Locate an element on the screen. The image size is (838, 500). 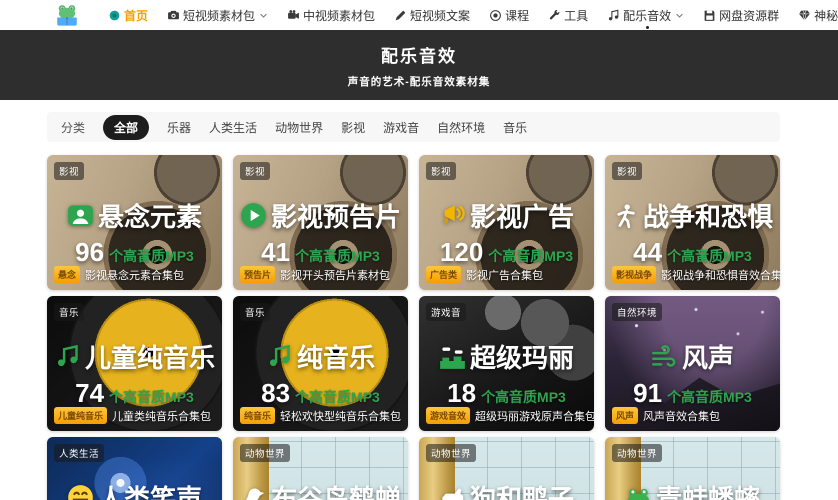
sound-pack-card-4: 影视 战争和恐惧 44 个高音质MP3 影视战争 影视战争和恐惧音效合集包 is located at coordinates (692, 222).